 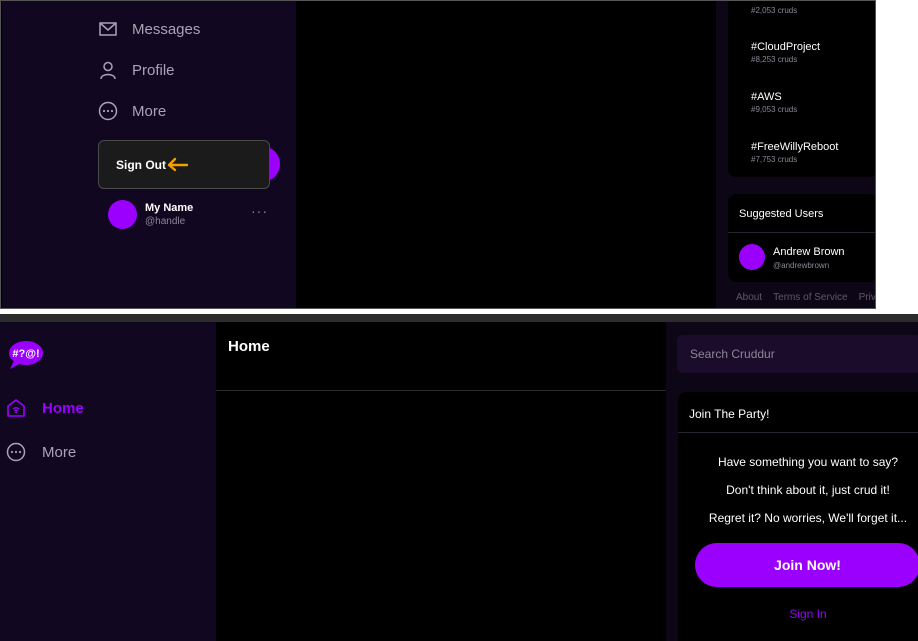 What do you see at coordinates (801, 265) in the screenshot?
I see `suggested-user-handle: @andrewbrown` at bounding box center [801, 265].